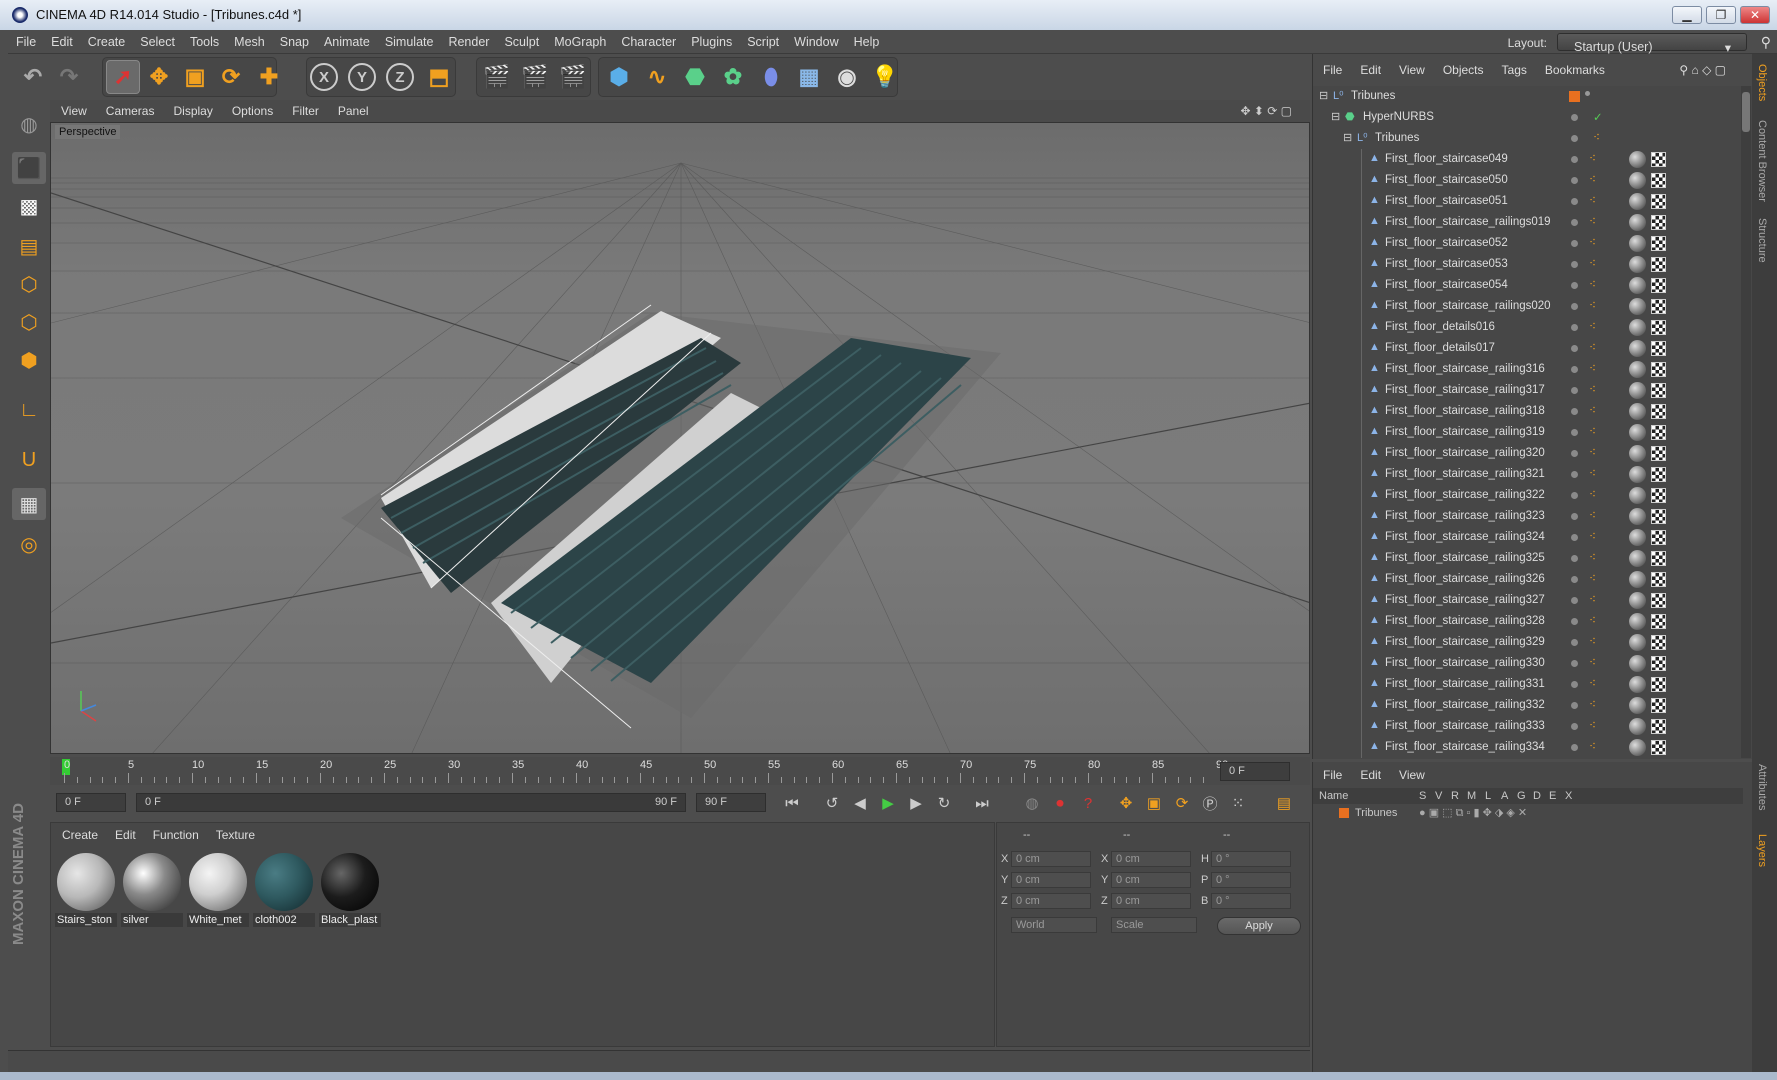 The image size is (1777, 1080). I want to click on menu-file: File, so click(25, 39).